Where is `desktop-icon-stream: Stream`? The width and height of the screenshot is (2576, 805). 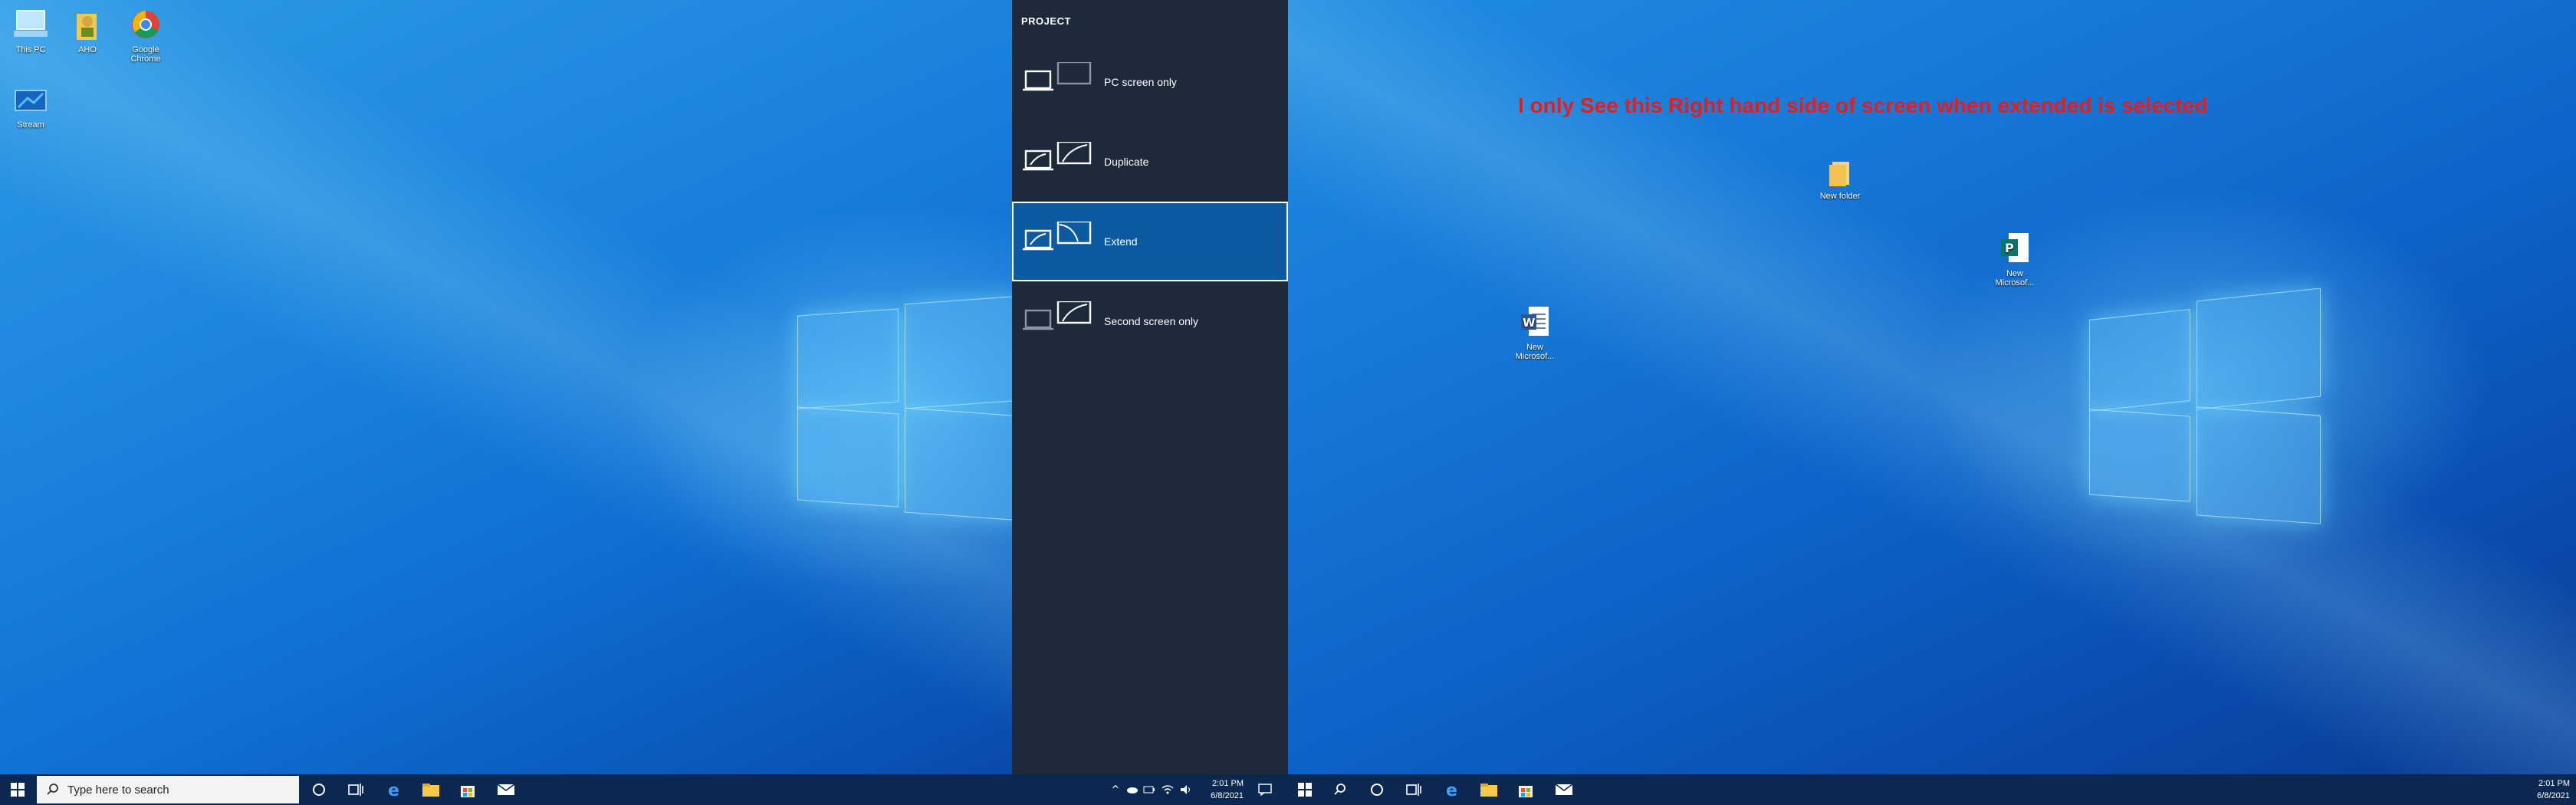
desktop-icon-stream: Stream is located at coordinates (30, 108).